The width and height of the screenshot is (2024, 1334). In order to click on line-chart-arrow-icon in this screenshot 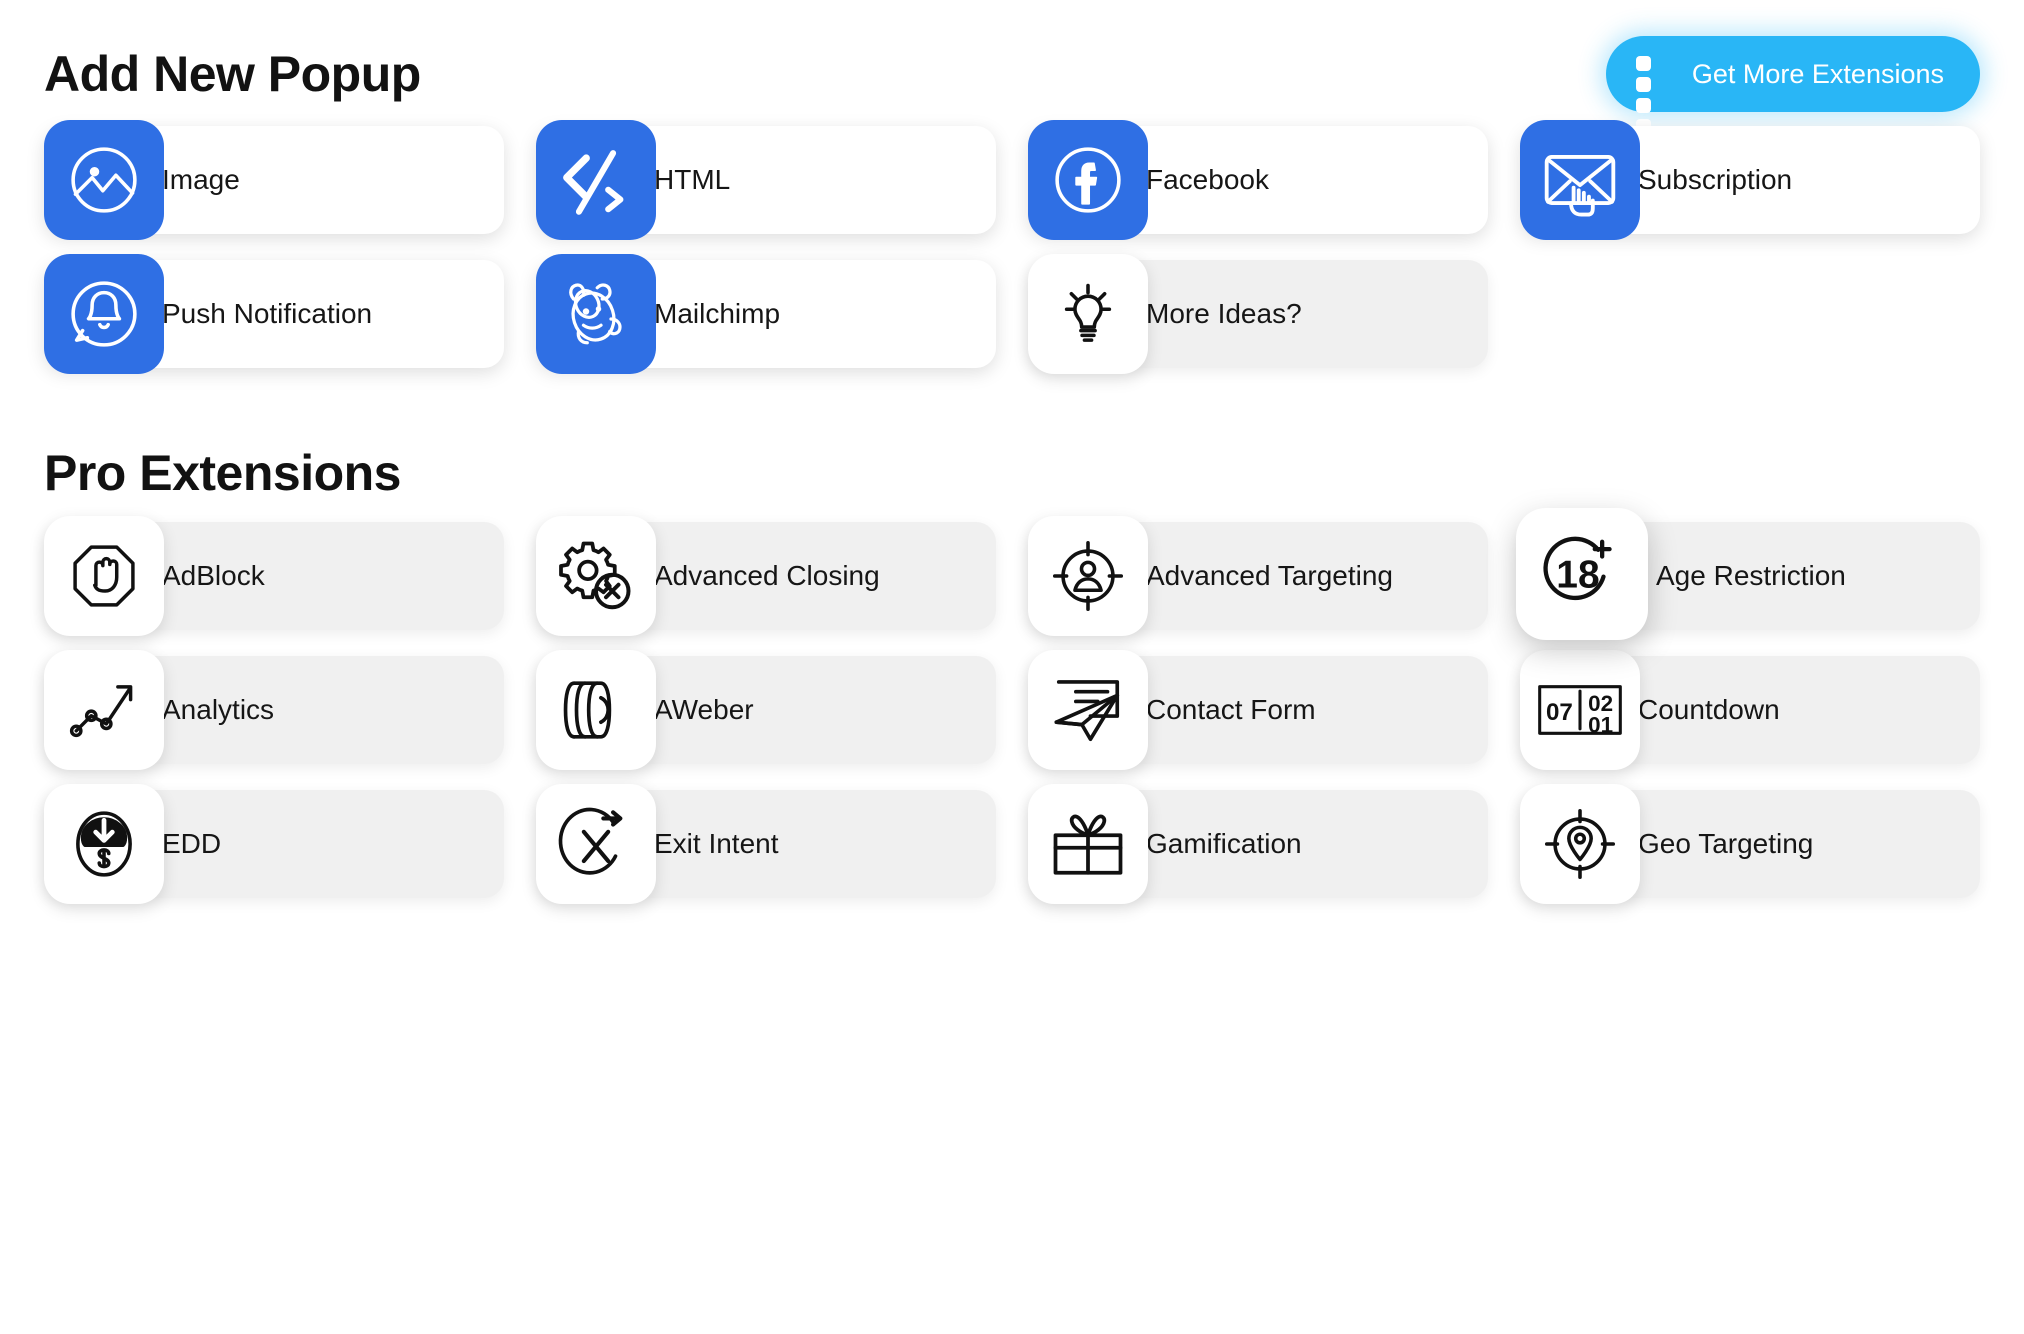, I will do `click(104, 710)`.